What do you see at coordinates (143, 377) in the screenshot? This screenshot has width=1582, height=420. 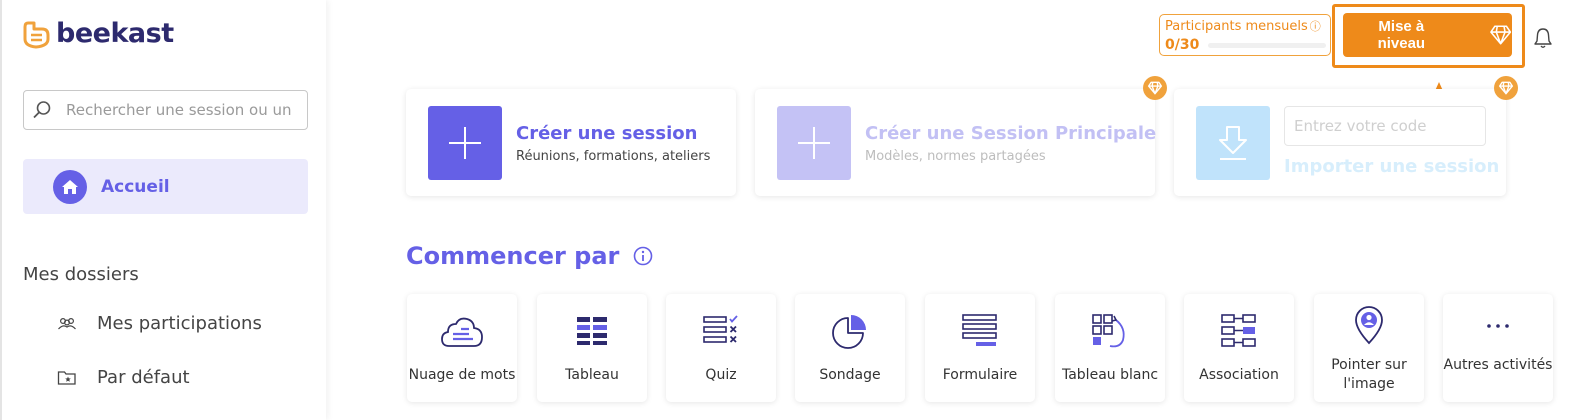 I see `folder-label: Par défaut` at bounding box center [143, 377].